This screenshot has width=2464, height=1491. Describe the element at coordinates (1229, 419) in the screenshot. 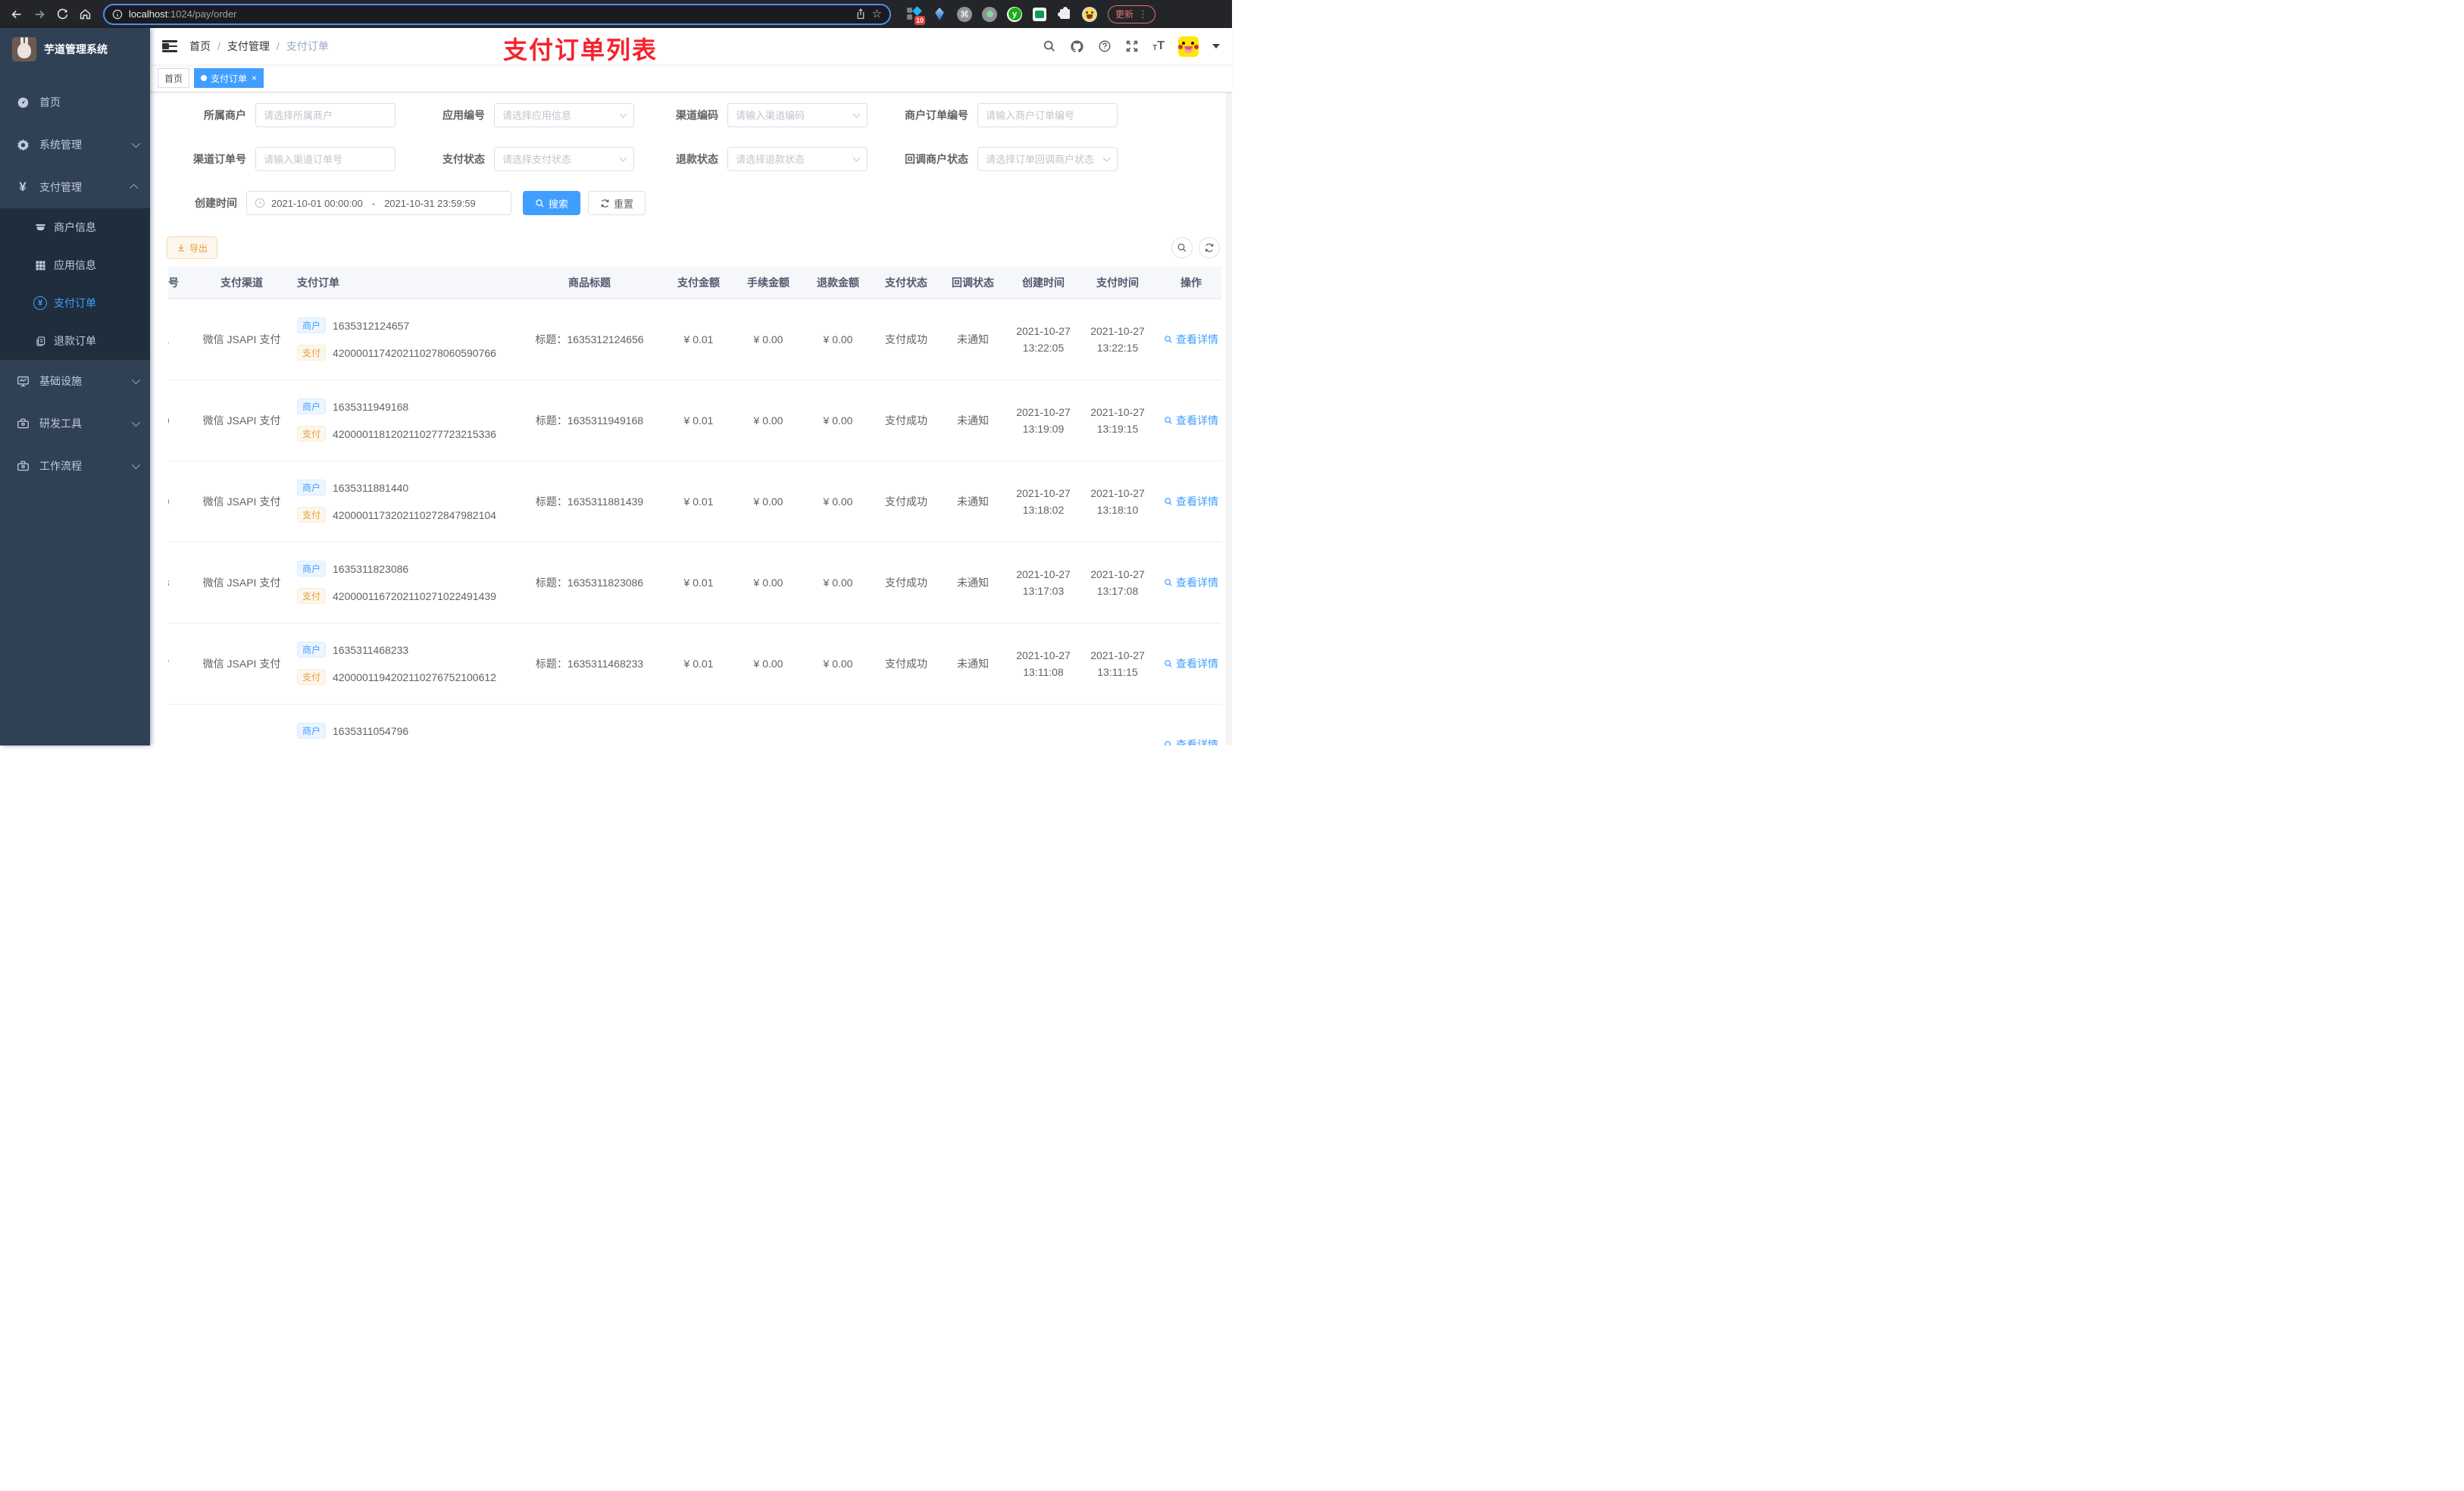

I see `scrollbar-track` at that location.